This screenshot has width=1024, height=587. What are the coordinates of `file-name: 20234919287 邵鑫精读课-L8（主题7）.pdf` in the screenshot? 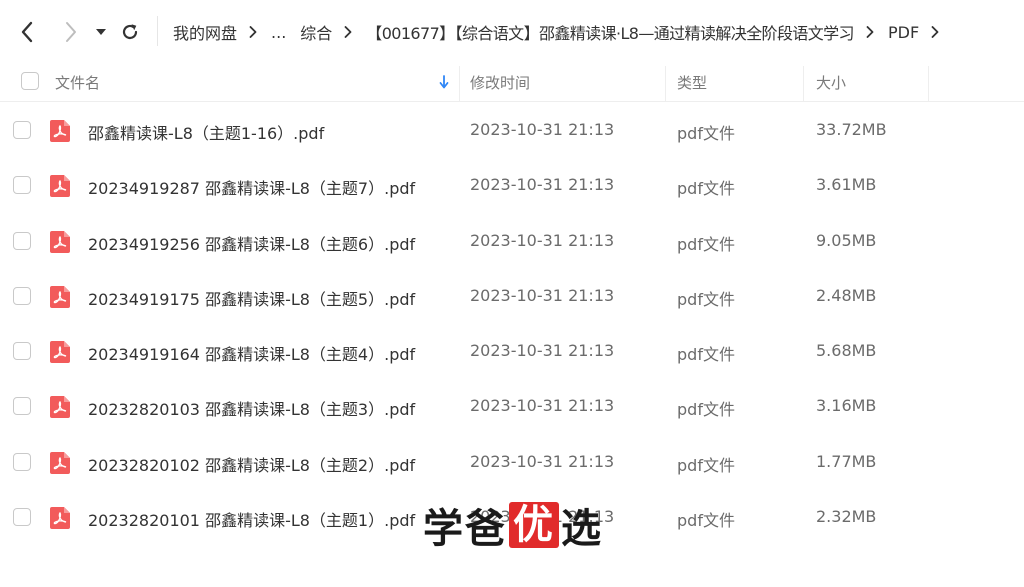 It's located at (251, 187).